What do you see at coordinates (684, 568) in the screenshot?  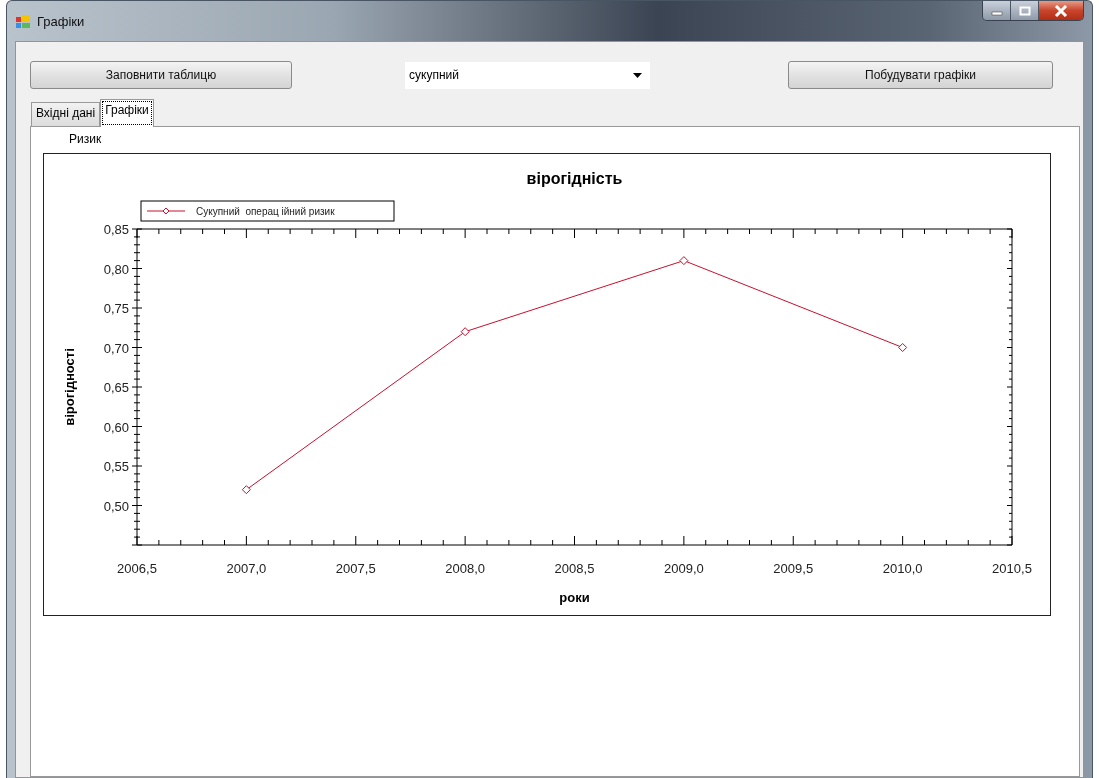 I see `x-tick-label: 2009,0` at bounding box center [684, 568].